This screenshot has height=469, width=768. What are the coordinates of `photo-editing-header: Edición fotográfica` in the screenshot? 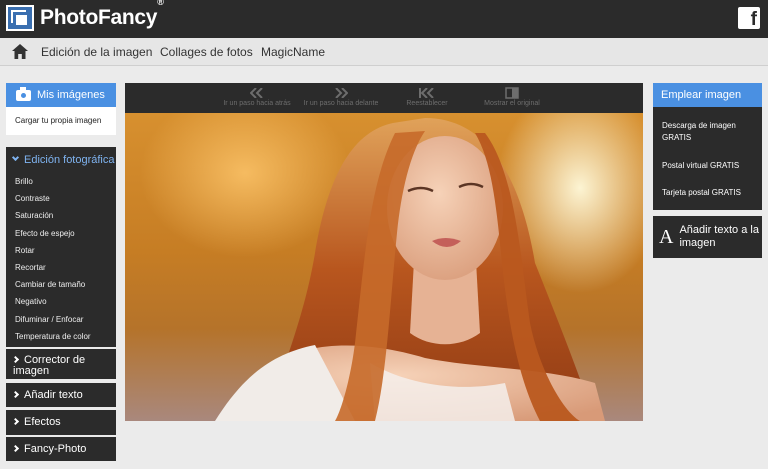 It's located at (61, 160).